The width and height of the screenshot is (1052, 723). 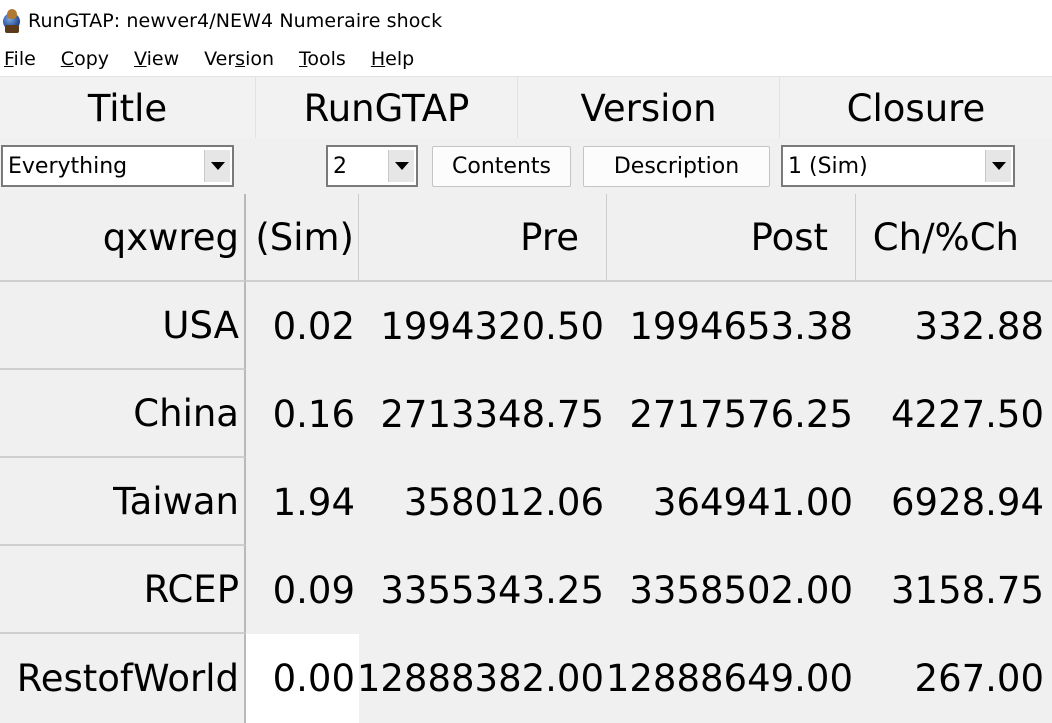 What do you see at coordinates (123, 502) in the screenshot?
I see `row-header-taiwan: Taiwan` at bounding box center [123, 502].